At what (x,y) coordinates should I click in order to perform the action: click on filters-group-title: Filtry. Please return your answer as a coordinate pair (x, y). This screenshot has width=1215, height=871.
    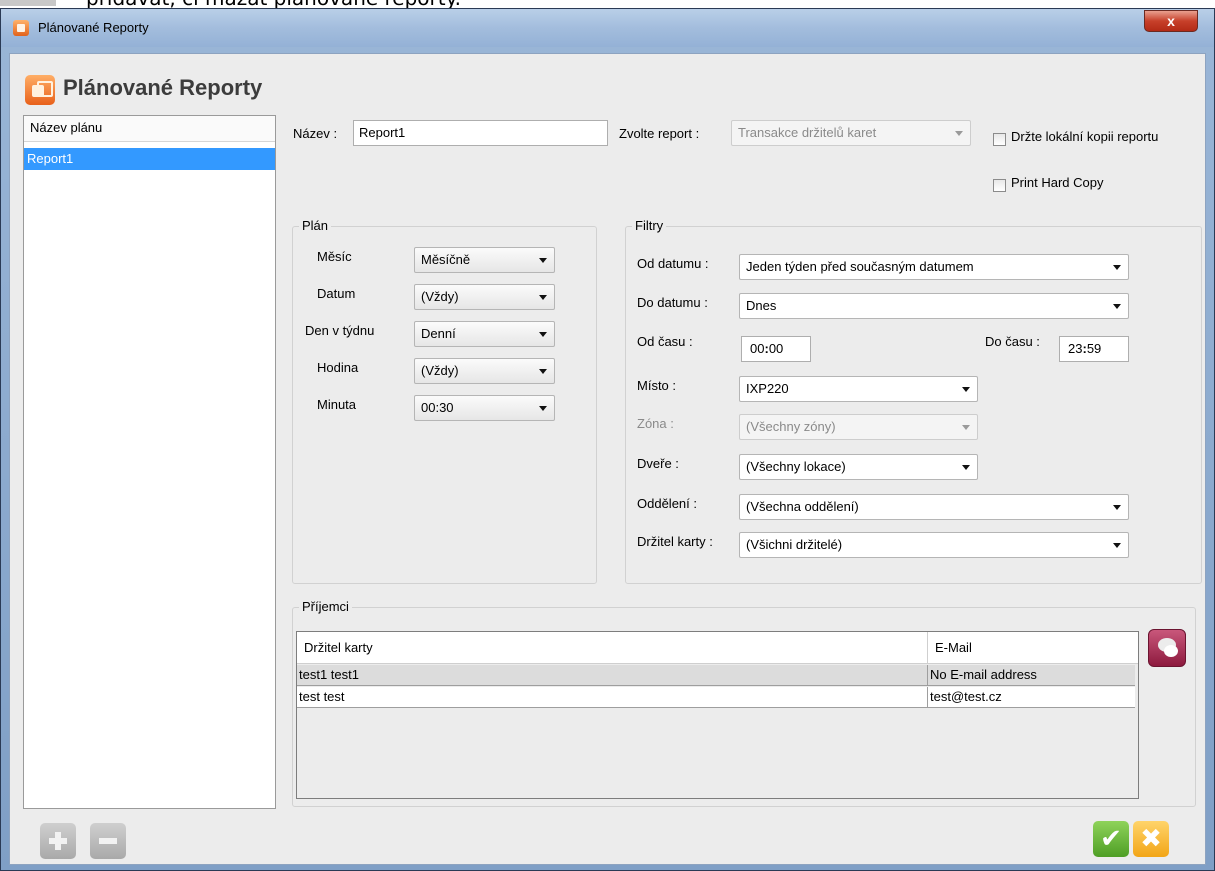
    Looking at the image, I should click on (649, 225).